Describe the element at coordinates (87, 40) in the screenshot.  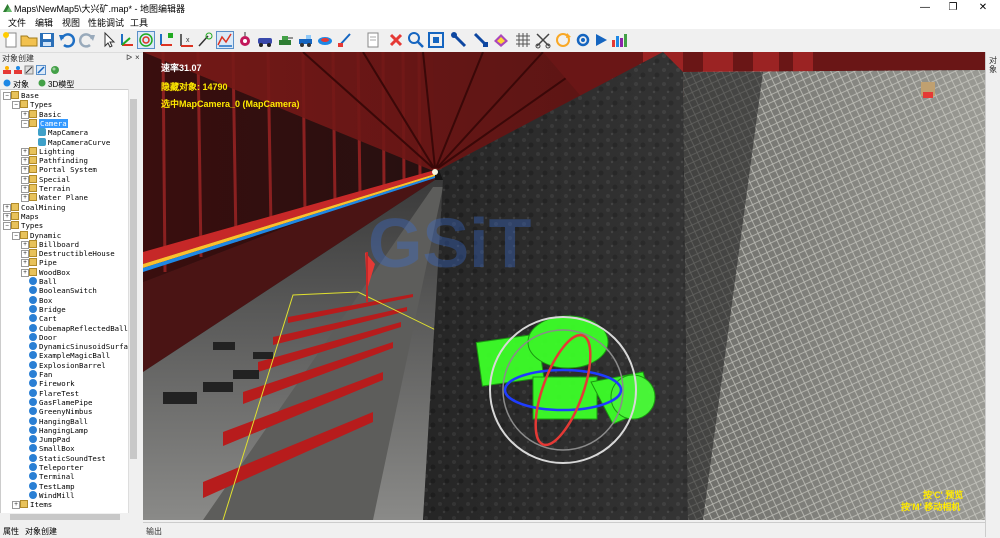
I see `redo-icon` at that location.